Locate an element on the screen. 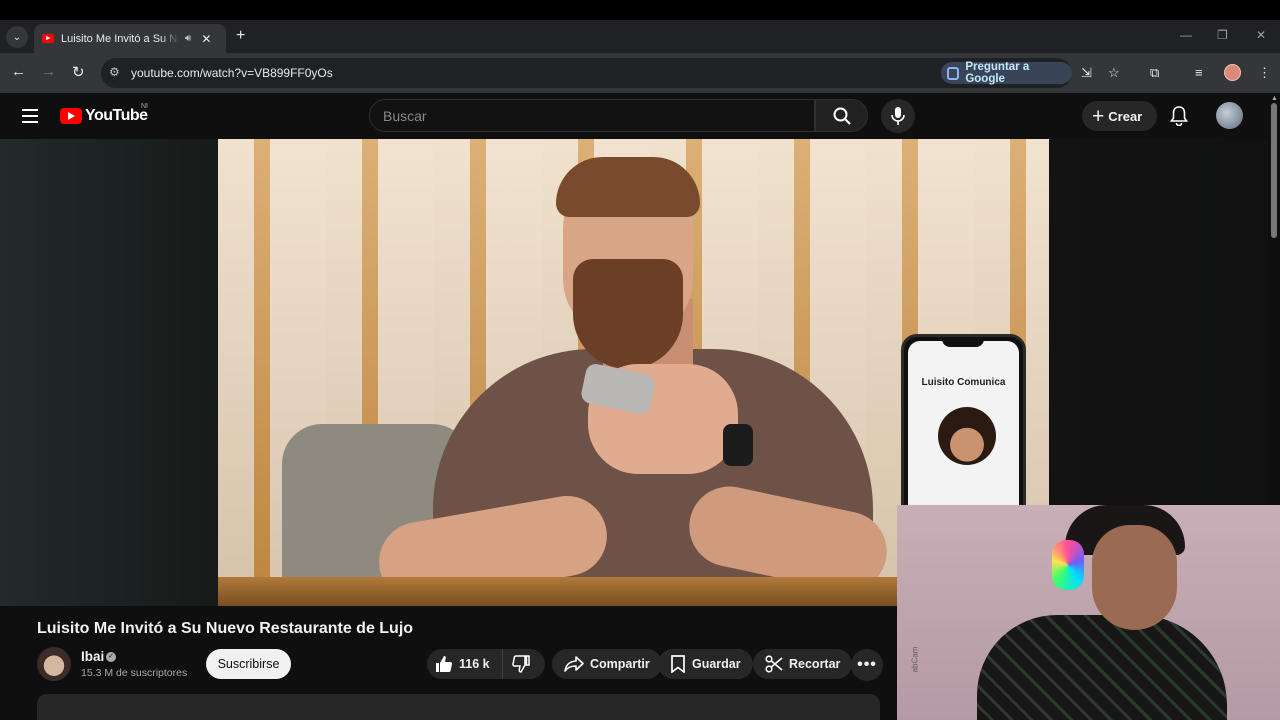  like-count: 116 k is located at coordinates (474, 664).